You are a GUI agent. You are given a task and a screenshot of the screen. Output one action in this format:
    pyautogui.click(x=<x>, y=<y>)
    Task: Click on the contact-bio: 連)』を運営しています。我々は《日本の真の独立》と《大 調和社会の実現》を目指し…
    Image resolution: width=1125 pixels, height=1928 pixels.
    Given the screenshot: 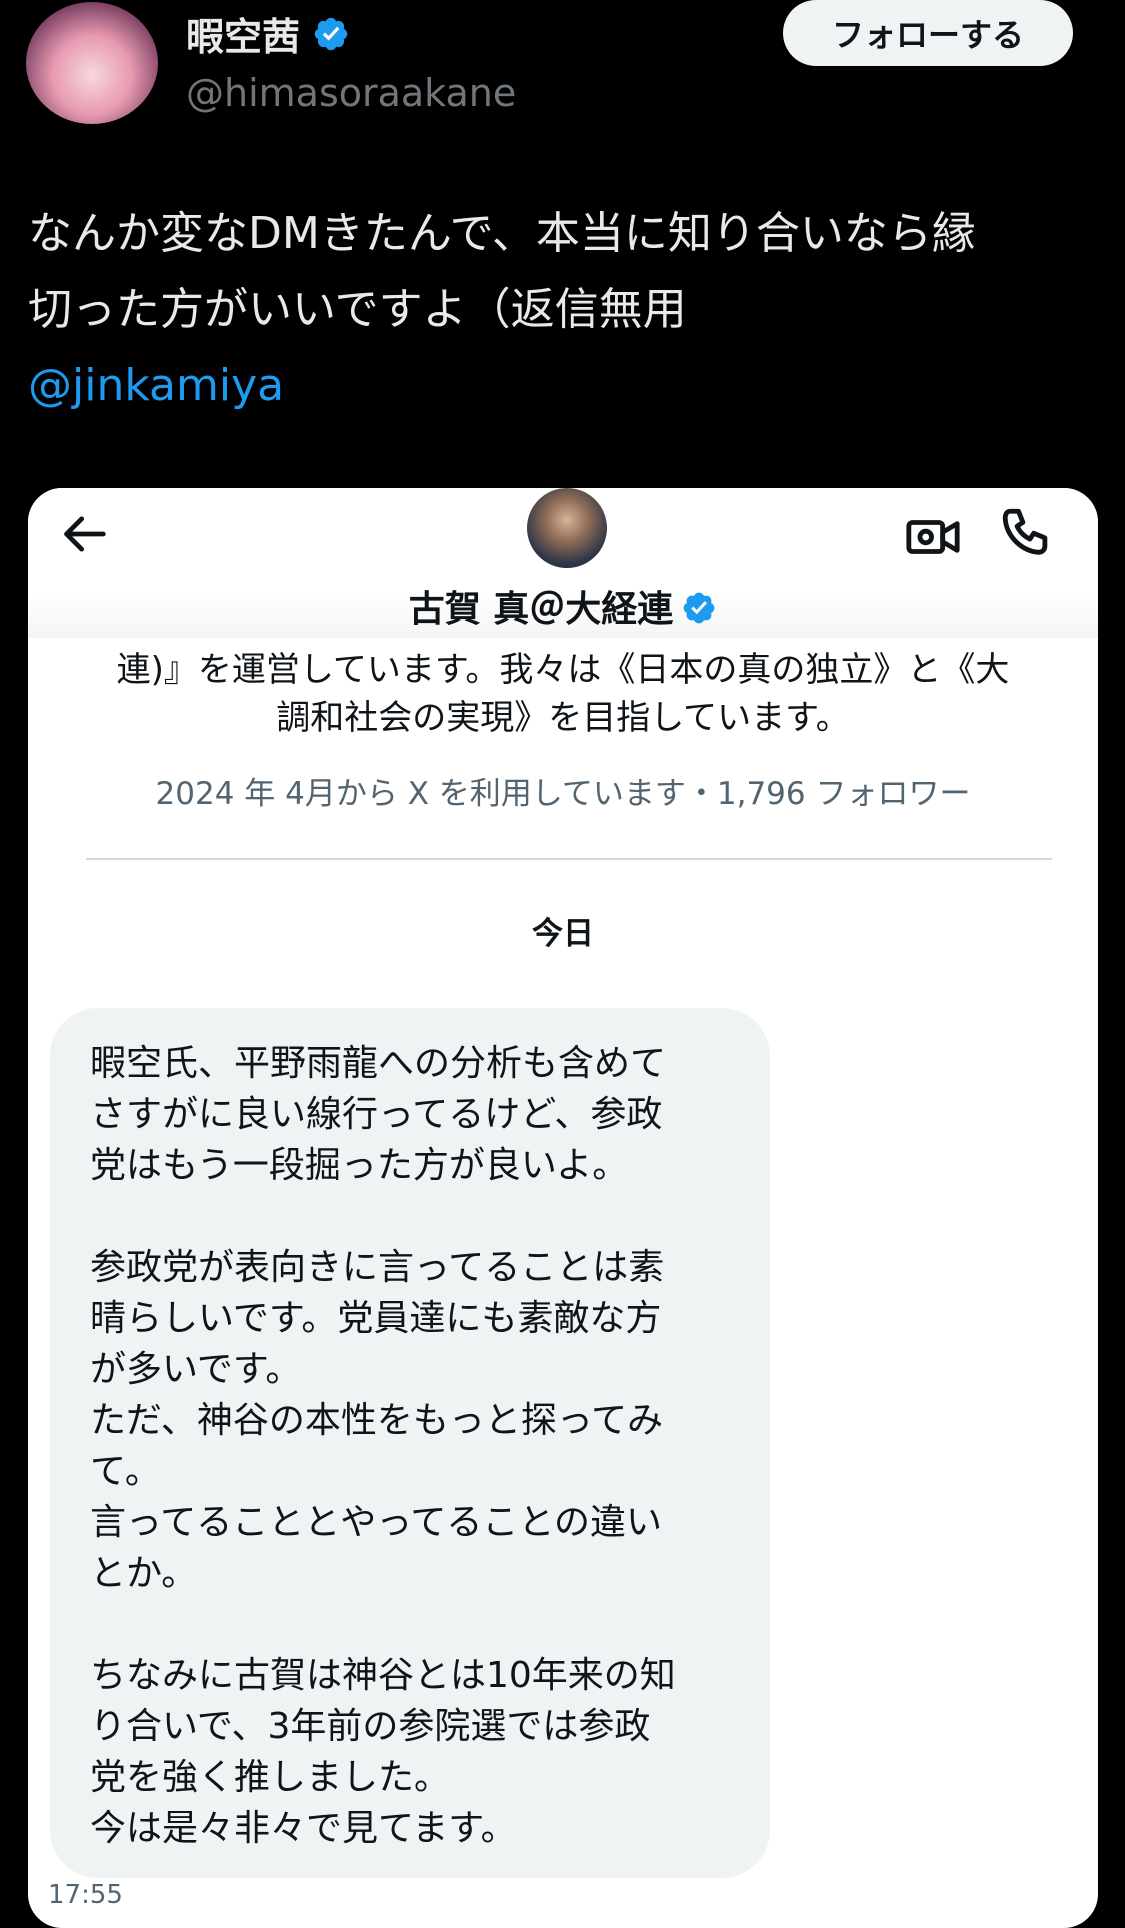 What is the action you would take?
    pyautogui.click(x=563, y=694)
    